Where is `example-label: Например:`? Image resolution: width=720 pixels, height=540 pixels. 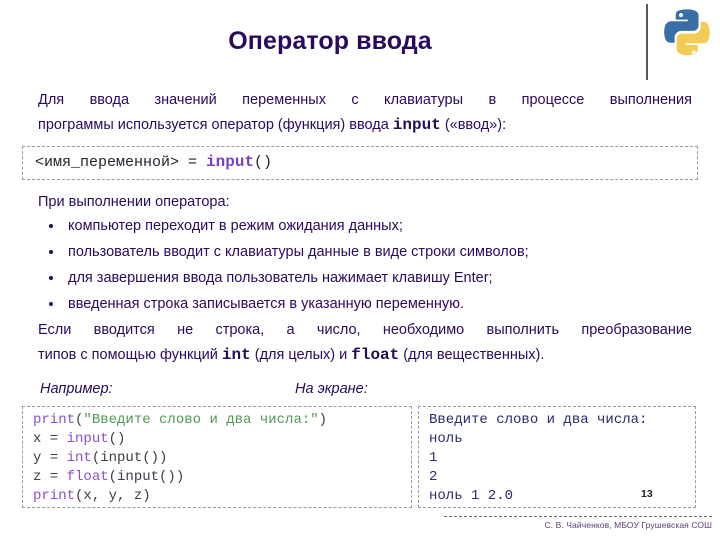
example-label: Например: is located at coordinates (76, 389).